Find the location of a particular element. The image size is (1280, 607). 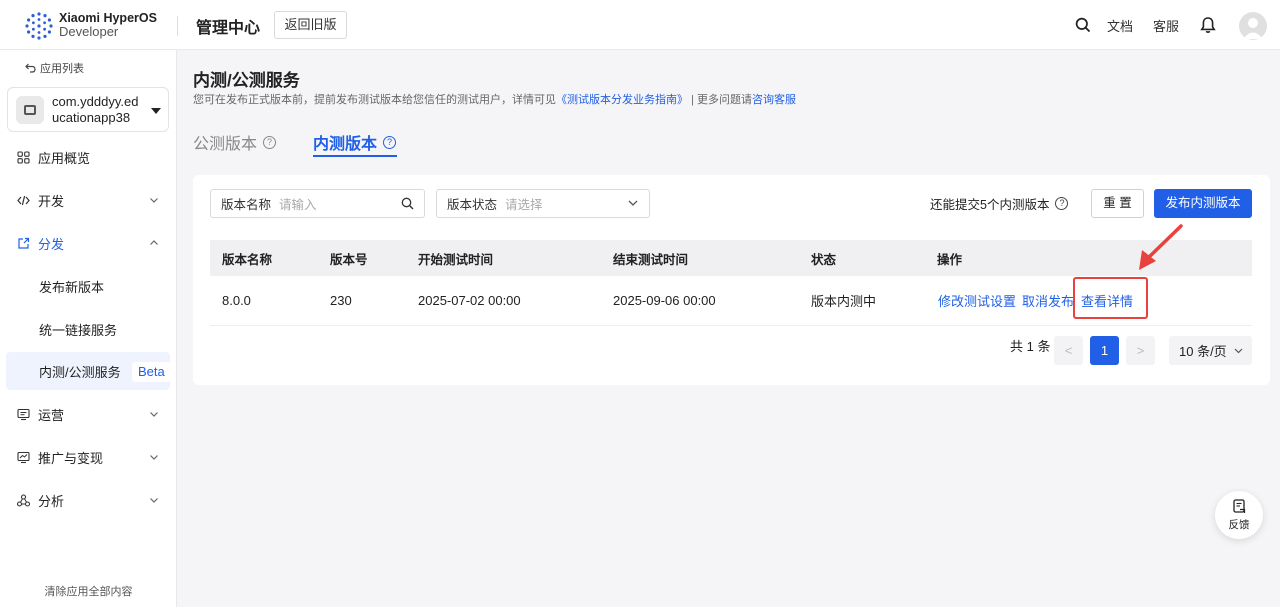

reset-button: 重 置 is located at coordinates (1117, 203).